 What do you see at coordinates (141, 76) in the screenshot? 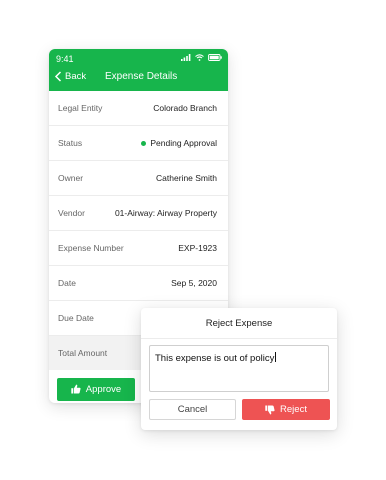
I see `page-title: Expense Details` at bounding box center [141, 76].